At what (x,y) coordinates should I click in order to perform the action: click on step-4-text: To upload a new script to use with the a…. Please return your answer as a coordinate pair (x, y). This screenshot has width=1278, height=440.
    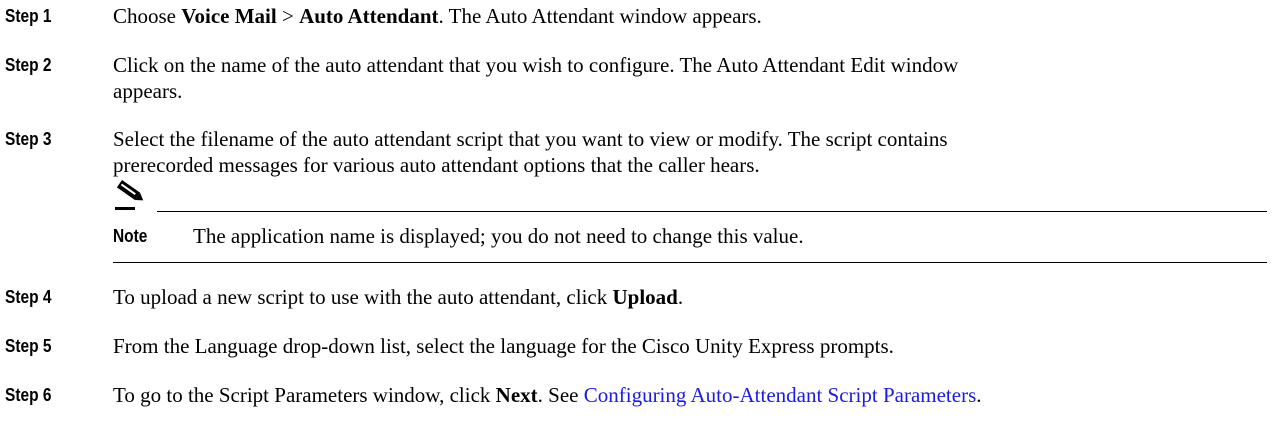
    Looking at the image, I should click on (693, 297).